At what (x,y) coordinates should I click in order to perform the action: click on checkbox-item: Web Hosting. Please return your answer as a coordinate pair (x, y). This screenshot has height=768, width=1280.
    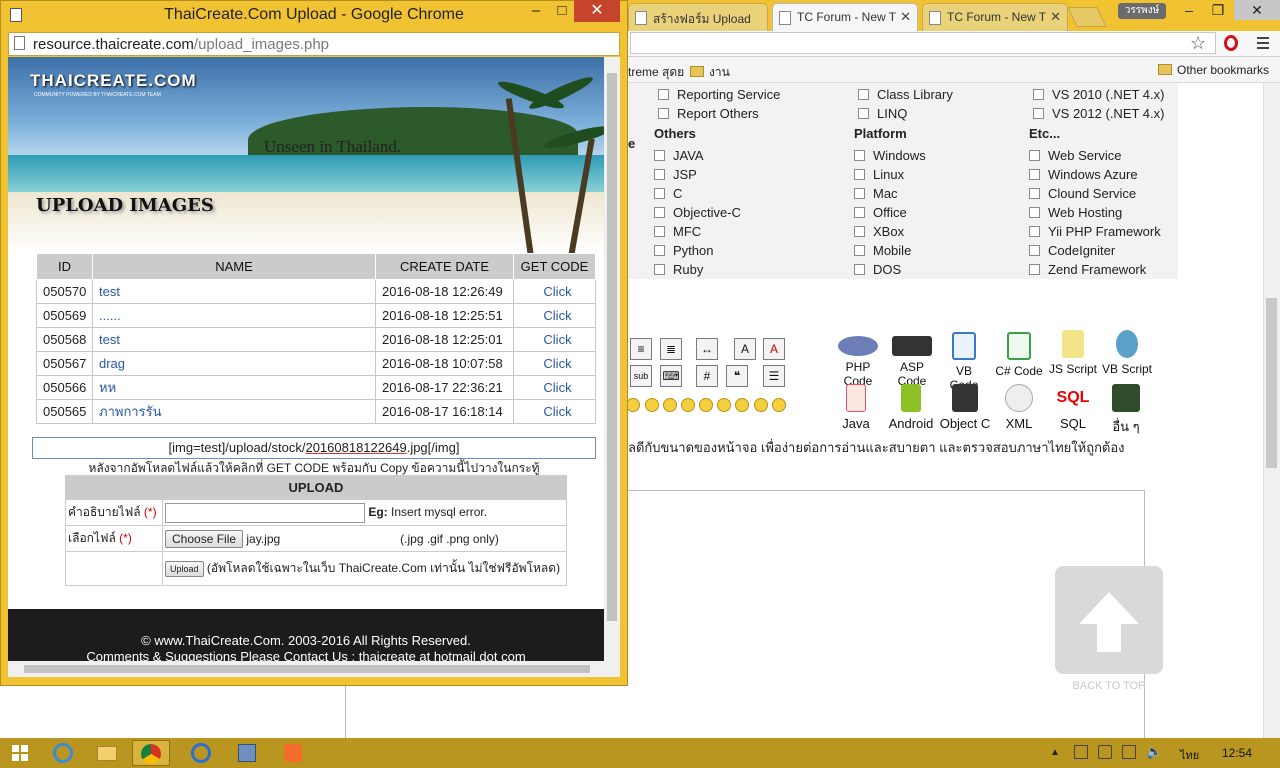
    Looking at the image, I should click on (1095, 214).